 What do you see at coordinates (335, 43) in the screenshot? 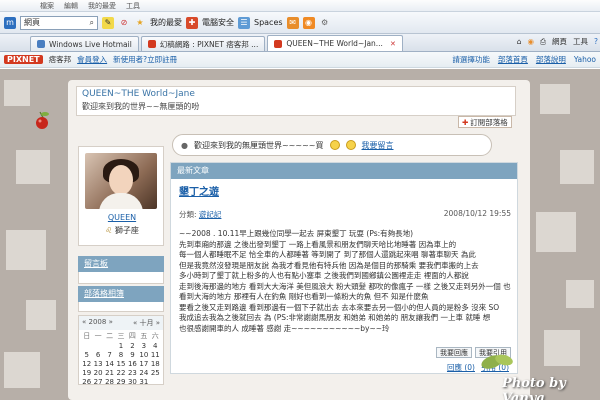
I see `tab-queen: QUEEN~THE World~Jan... ✕` at bounding box center [335, 43].